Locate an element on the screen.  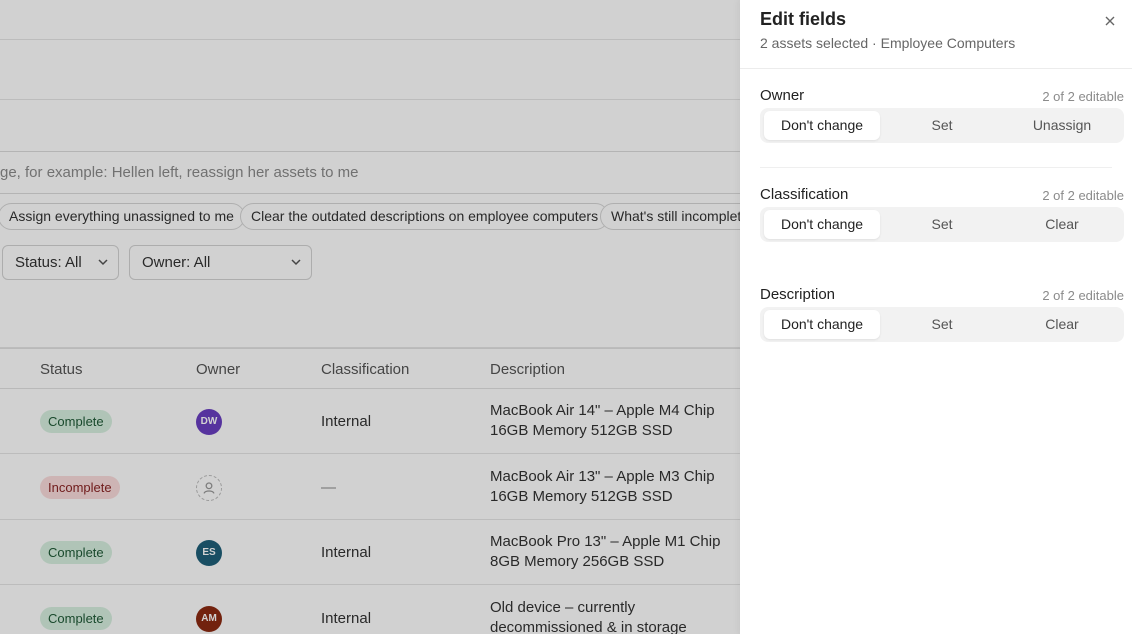
owner-option-set: Set is located at coordinates (942, 125).